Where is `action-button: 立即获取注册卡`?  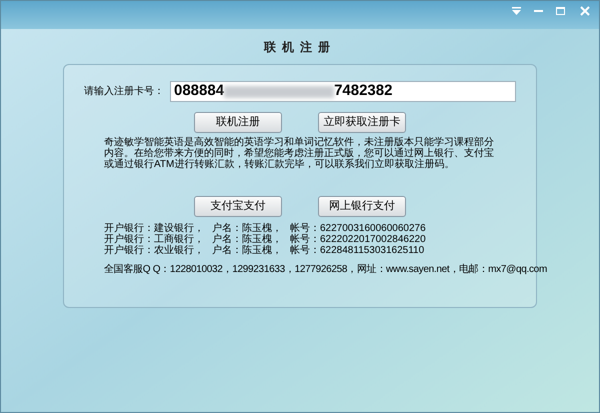
action-button: 立即获取注册卡 is located at coordinates (362, 122).